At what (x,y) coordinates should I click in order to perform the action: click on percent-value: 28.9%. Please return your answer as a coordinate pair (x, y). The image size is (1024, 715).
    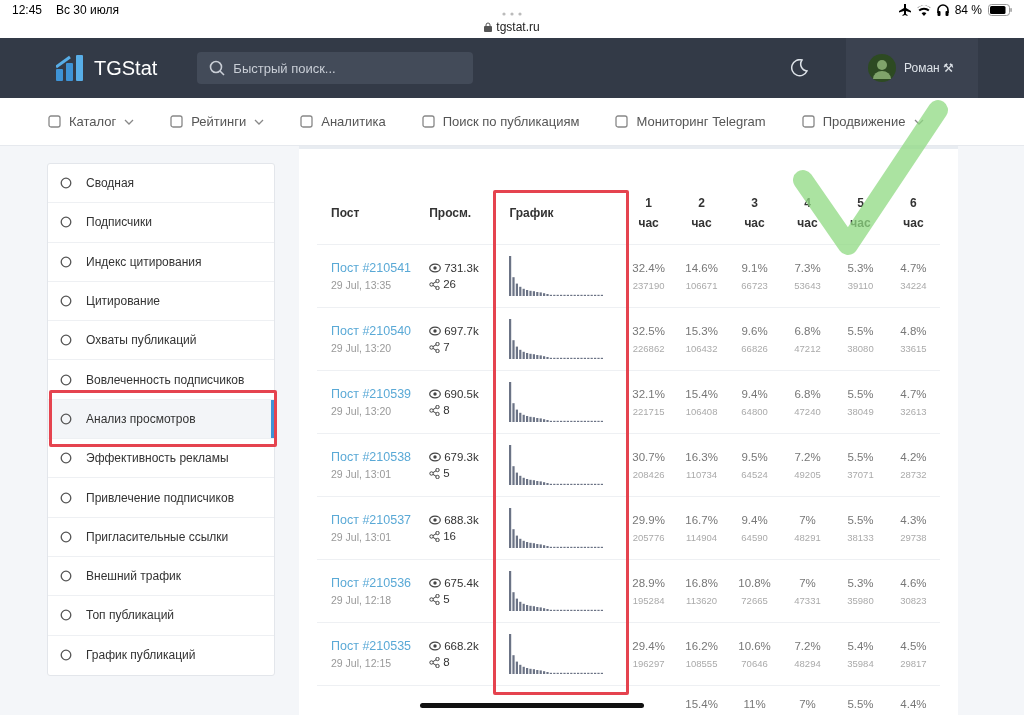
    Looking at the image, I should click on (648, 582).